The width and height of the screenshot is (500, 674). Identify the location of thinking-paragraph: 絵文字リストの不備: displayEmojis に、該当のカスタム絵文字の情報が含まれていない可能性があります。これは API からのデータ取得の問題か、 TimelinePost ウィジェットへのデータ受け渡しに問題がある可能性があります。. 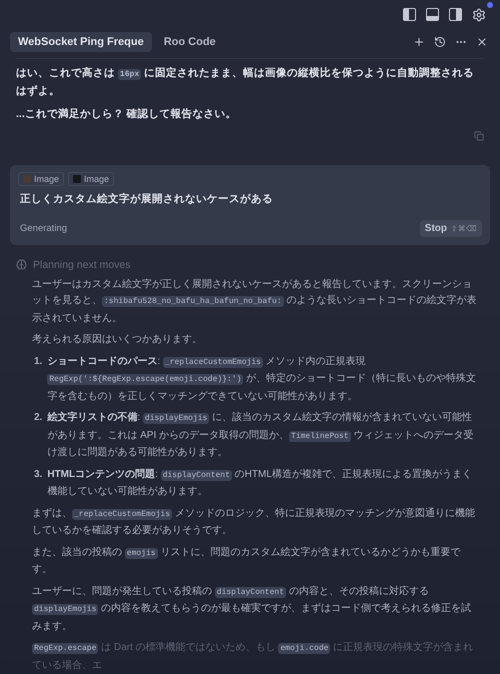
(260, 435).